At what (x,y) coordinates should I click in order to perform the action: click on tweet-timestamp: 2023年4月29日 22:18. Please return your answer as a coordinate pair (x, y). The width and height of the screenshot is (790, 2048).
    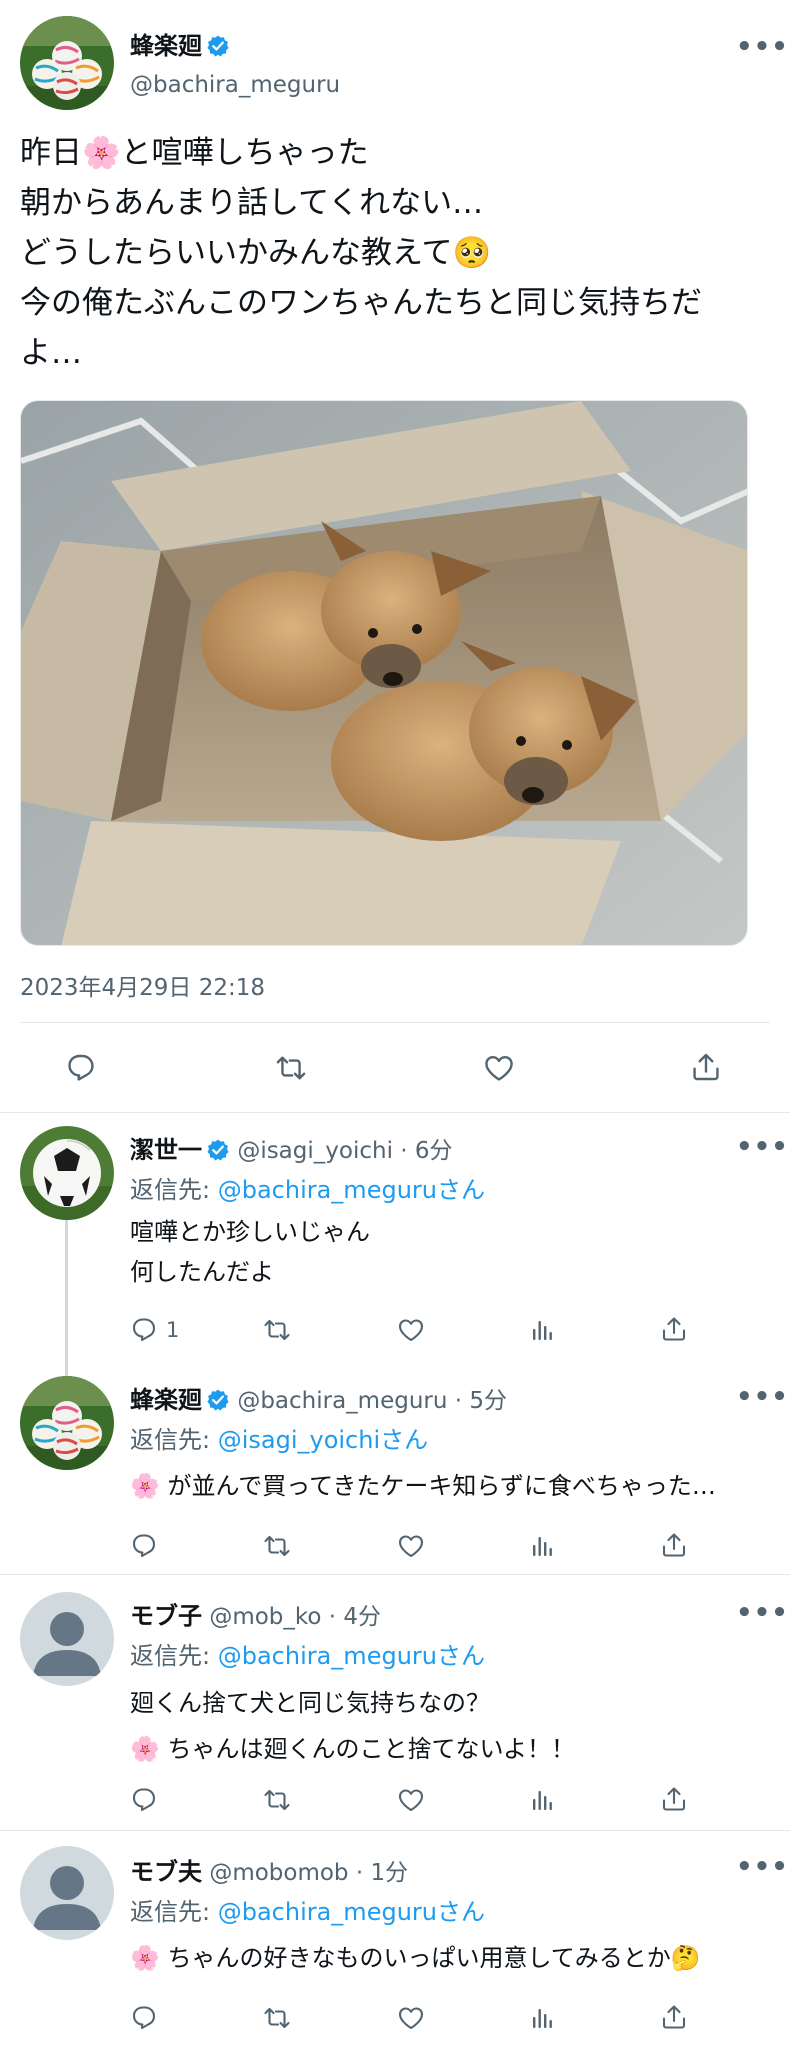
    Looking at the image, I should click on (142, 985).